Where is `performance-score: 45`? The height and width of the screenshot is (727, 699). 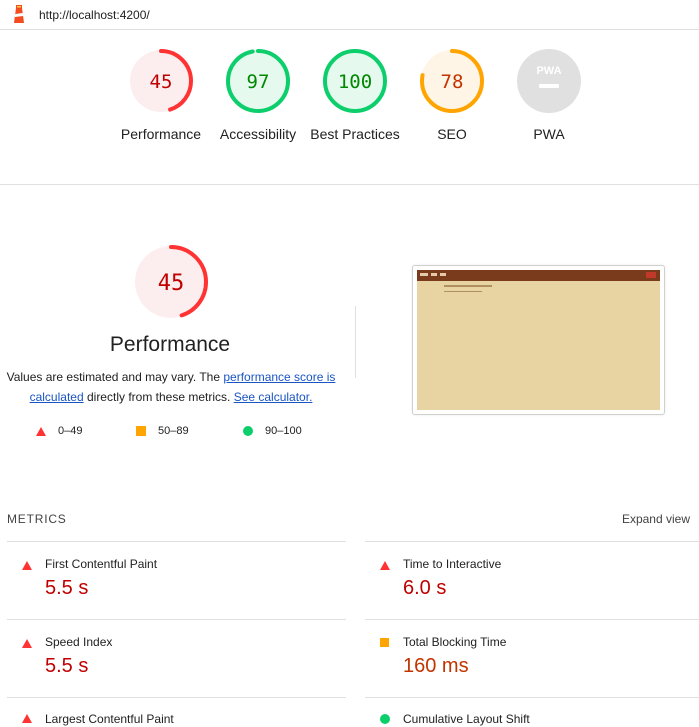 performance-score: 45 is located at coordinates (171, 283).